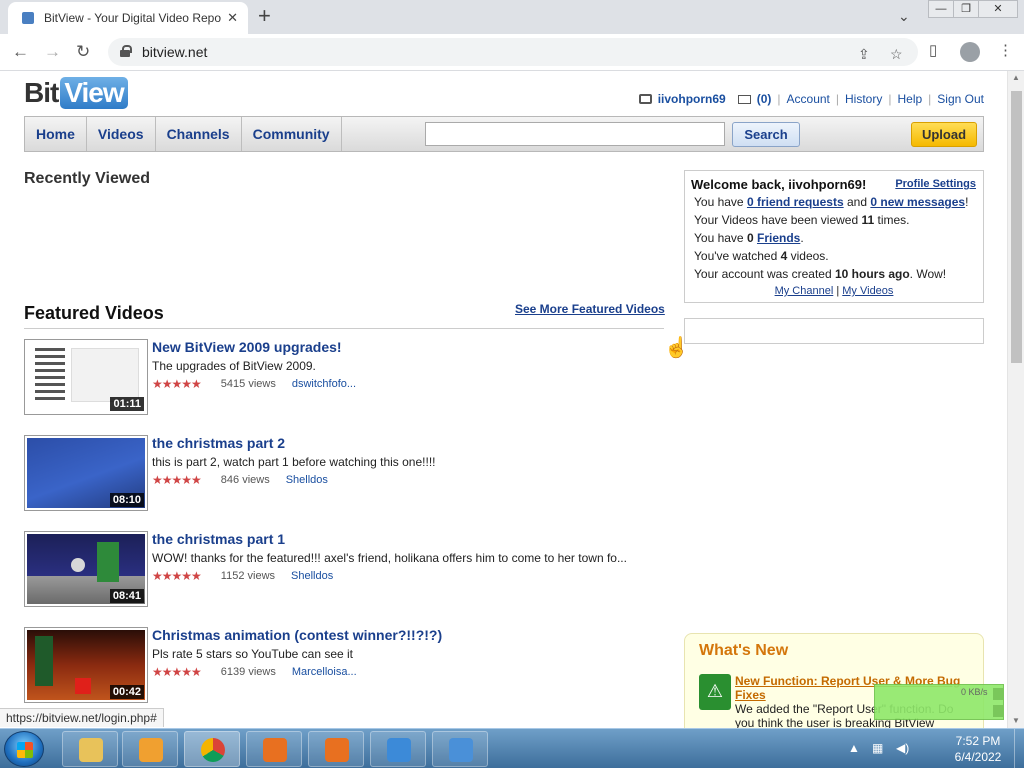 This screenshot has width=1024, height=768. What do you see at coordinates (218, 539) in the screenshot?
I see `video-title: the christmas part 1` at bounding box center [218, 539].